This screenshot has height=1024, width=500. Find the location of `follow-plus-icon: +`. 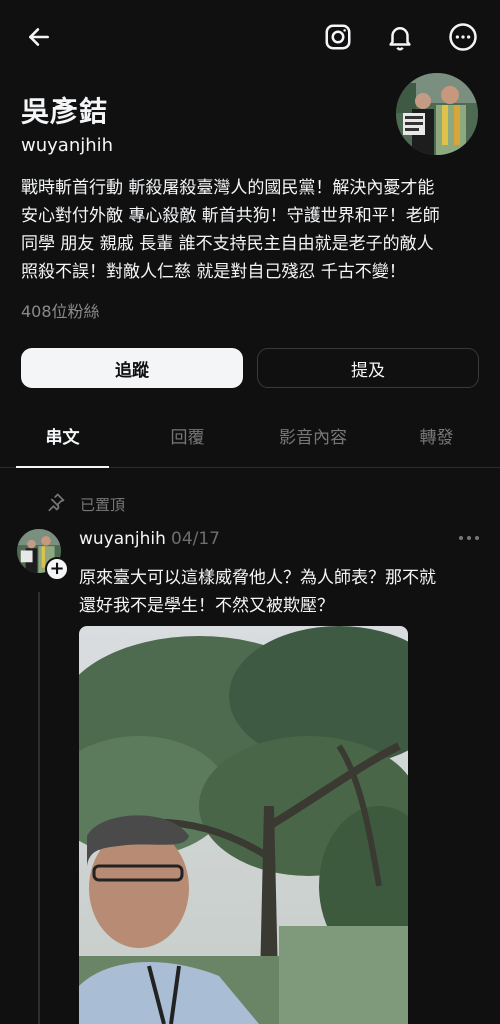

follow-plus-icon: + is located at coordinates (57, 569).